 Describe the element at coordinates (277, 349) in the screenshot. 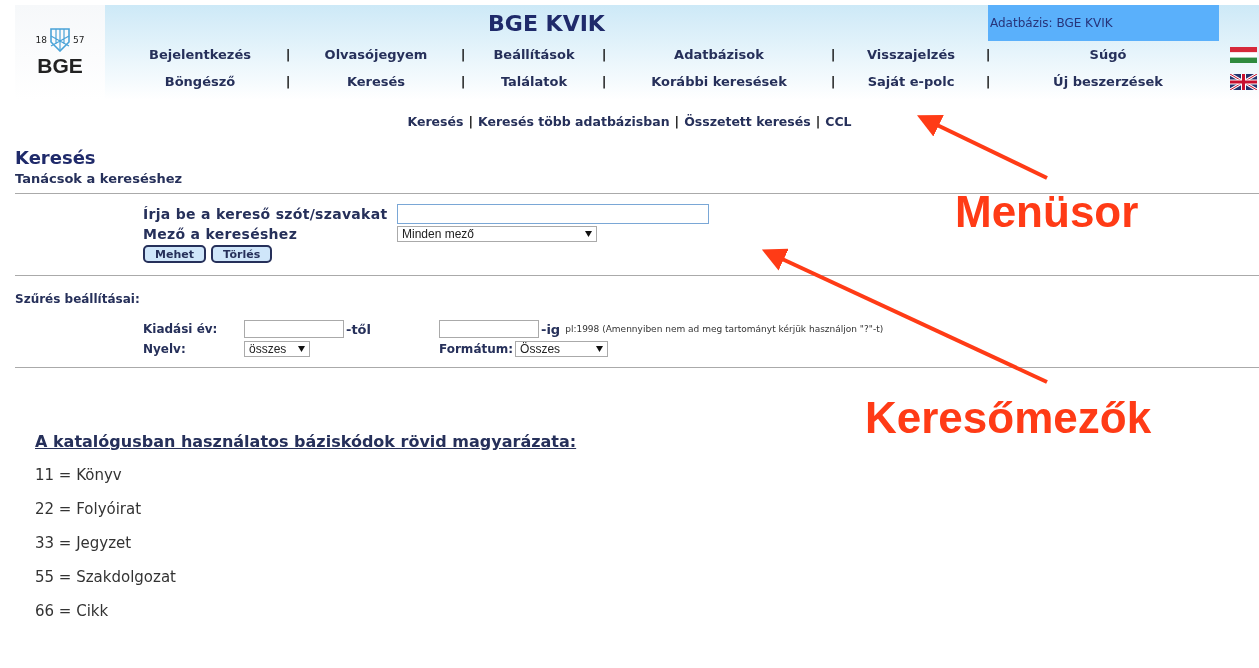

I see `language-select: összes` at that location.